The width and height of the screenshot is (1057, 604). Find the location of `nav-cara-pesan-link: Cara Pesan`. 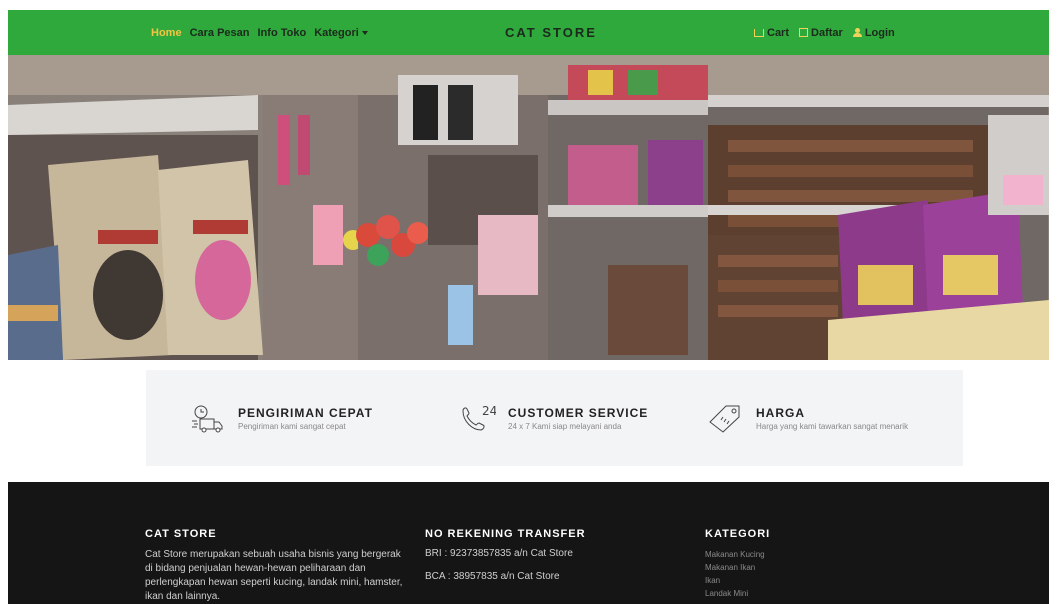

nav-cara-pesan-link: Cara Pesan is located at coordinates (220, 33).